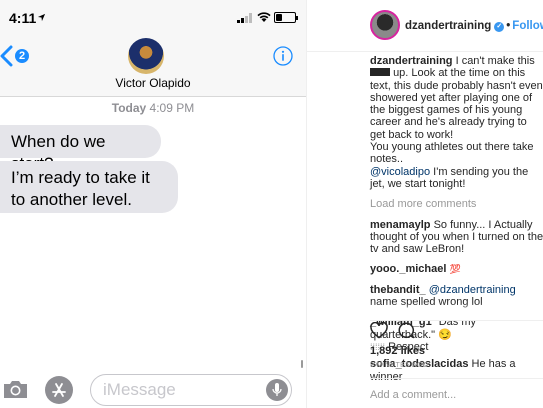  Describe the element at coordinates (264, 17) in the screenshot. I see `wifi-icon` at that location.